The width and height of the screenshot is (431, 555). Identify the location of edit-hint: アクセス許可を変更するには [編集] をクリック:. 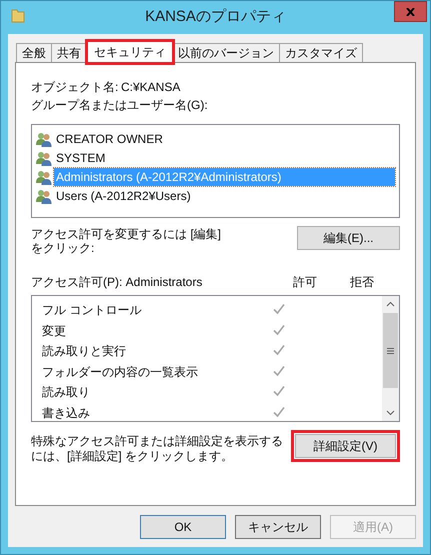
(126, 241).